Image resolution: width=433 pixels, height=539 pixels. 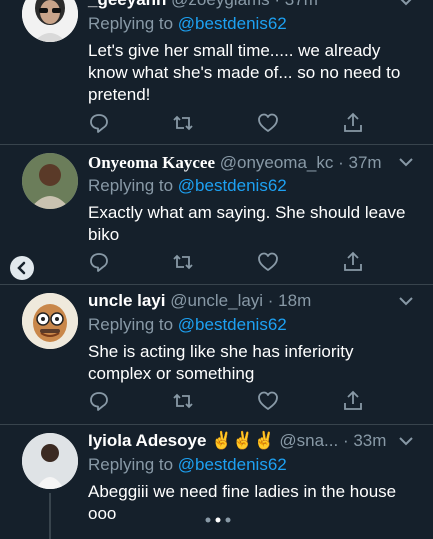 I want to click on tweet-header: Iyiola Adesoye ✌️✌️✌️ @sna... · 33m, so click(x=237, y=441).